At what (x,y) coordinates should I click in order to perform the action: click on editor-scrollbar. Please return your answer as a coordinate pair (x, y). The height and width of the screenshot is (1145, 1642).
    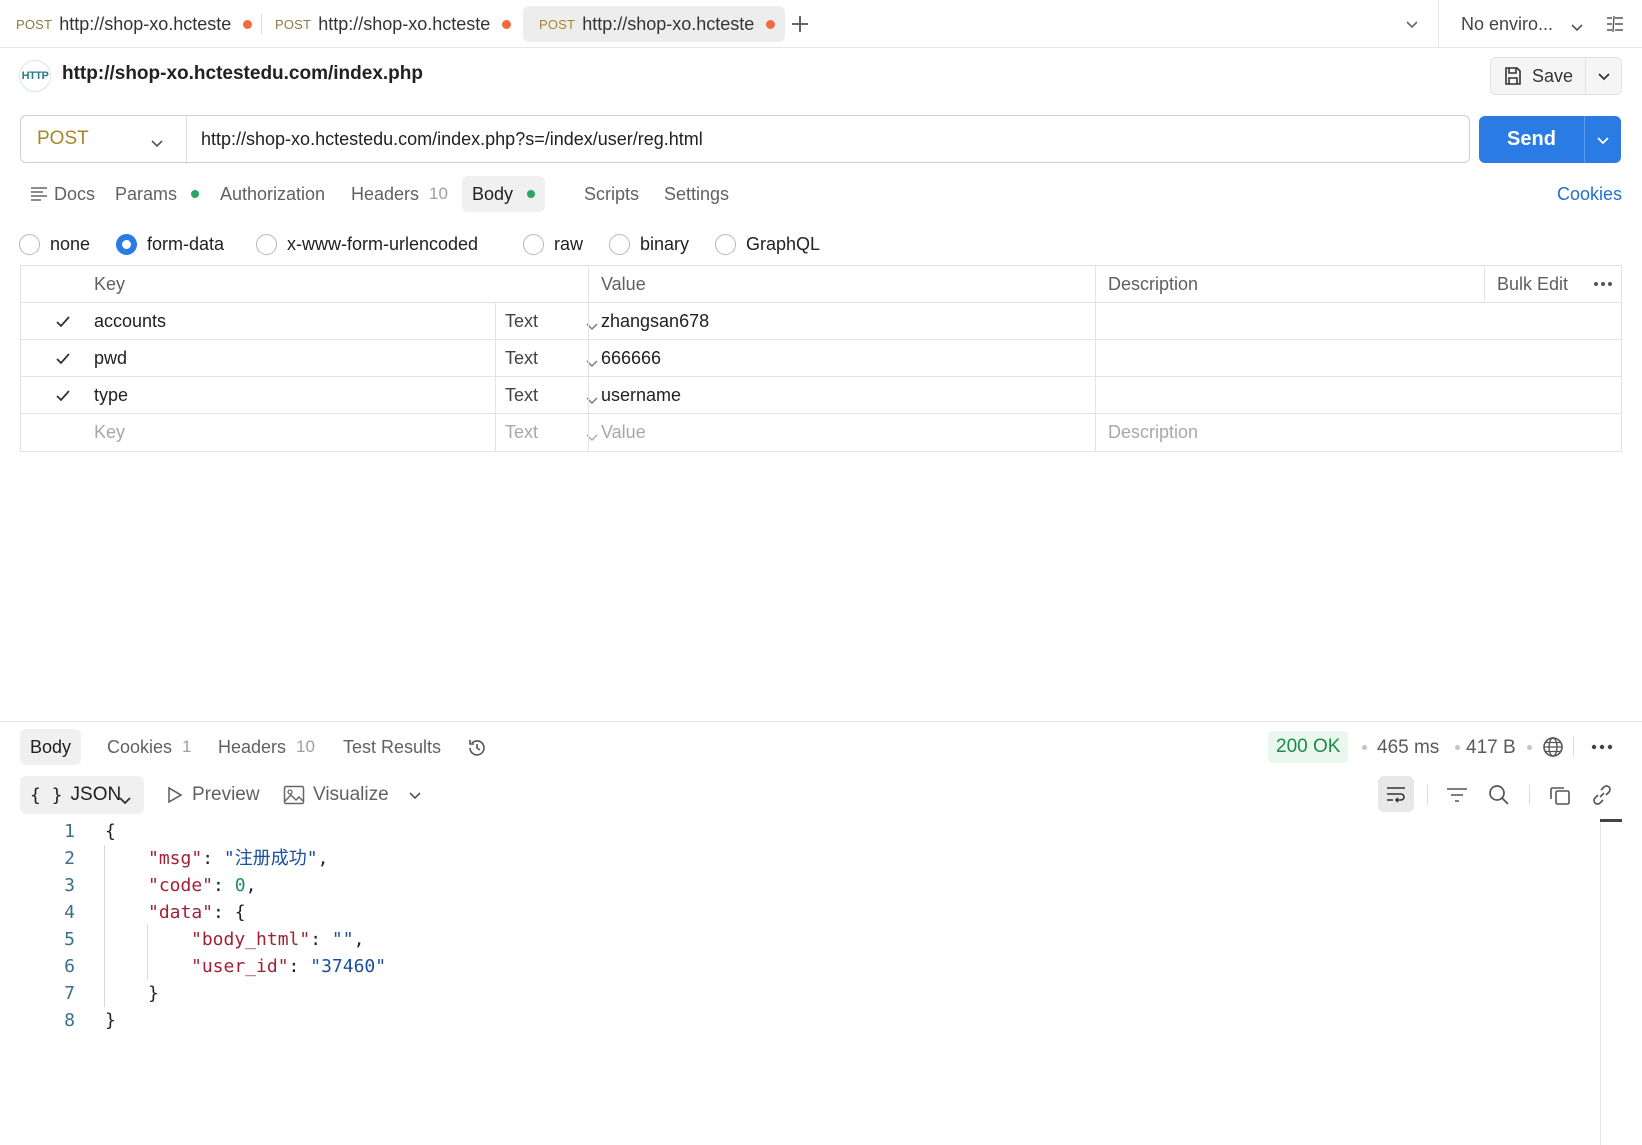
    Looking at the image, I should click on (1600, 981).